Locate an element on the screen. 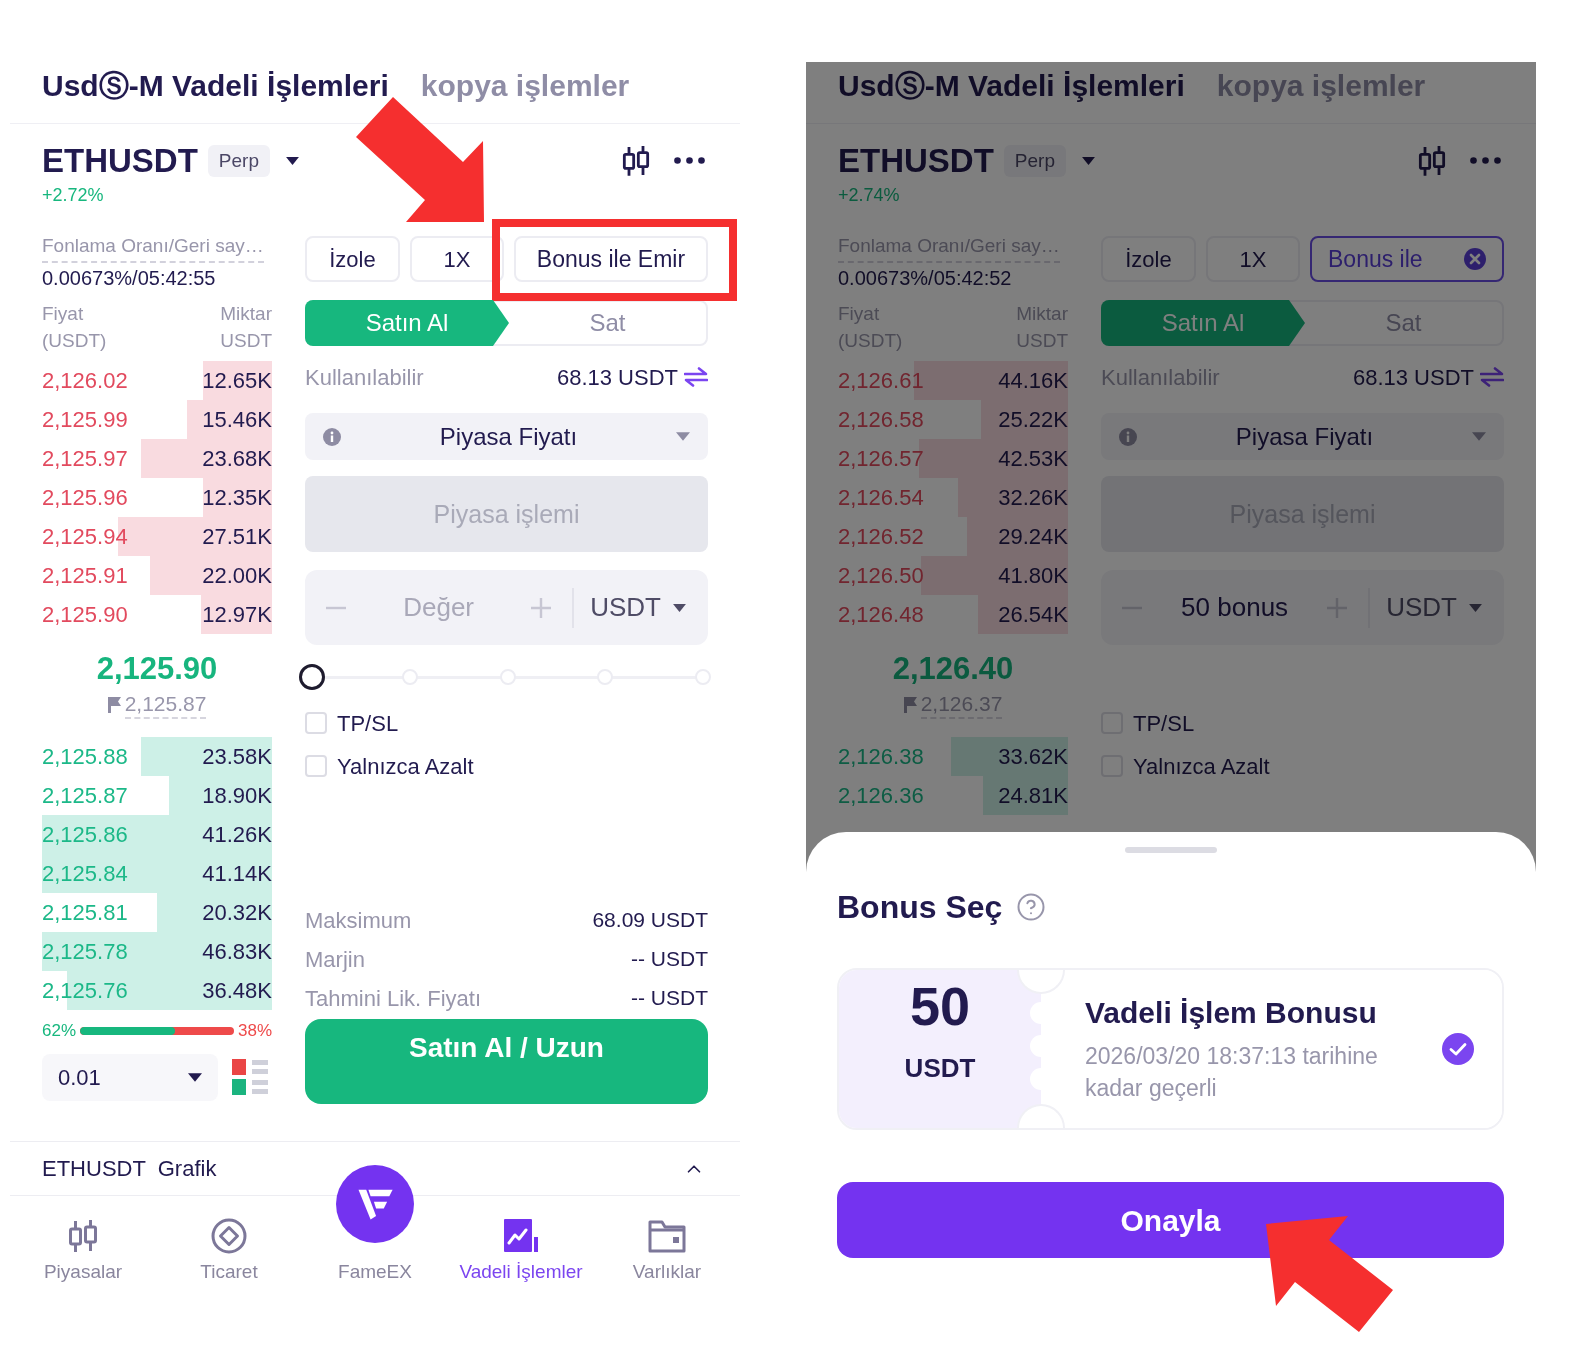 Image resolution: width=1572 pixels, height=1370 pixels. bonus-order-button: Bonus ile Emir is located at coordinates (611, 259).